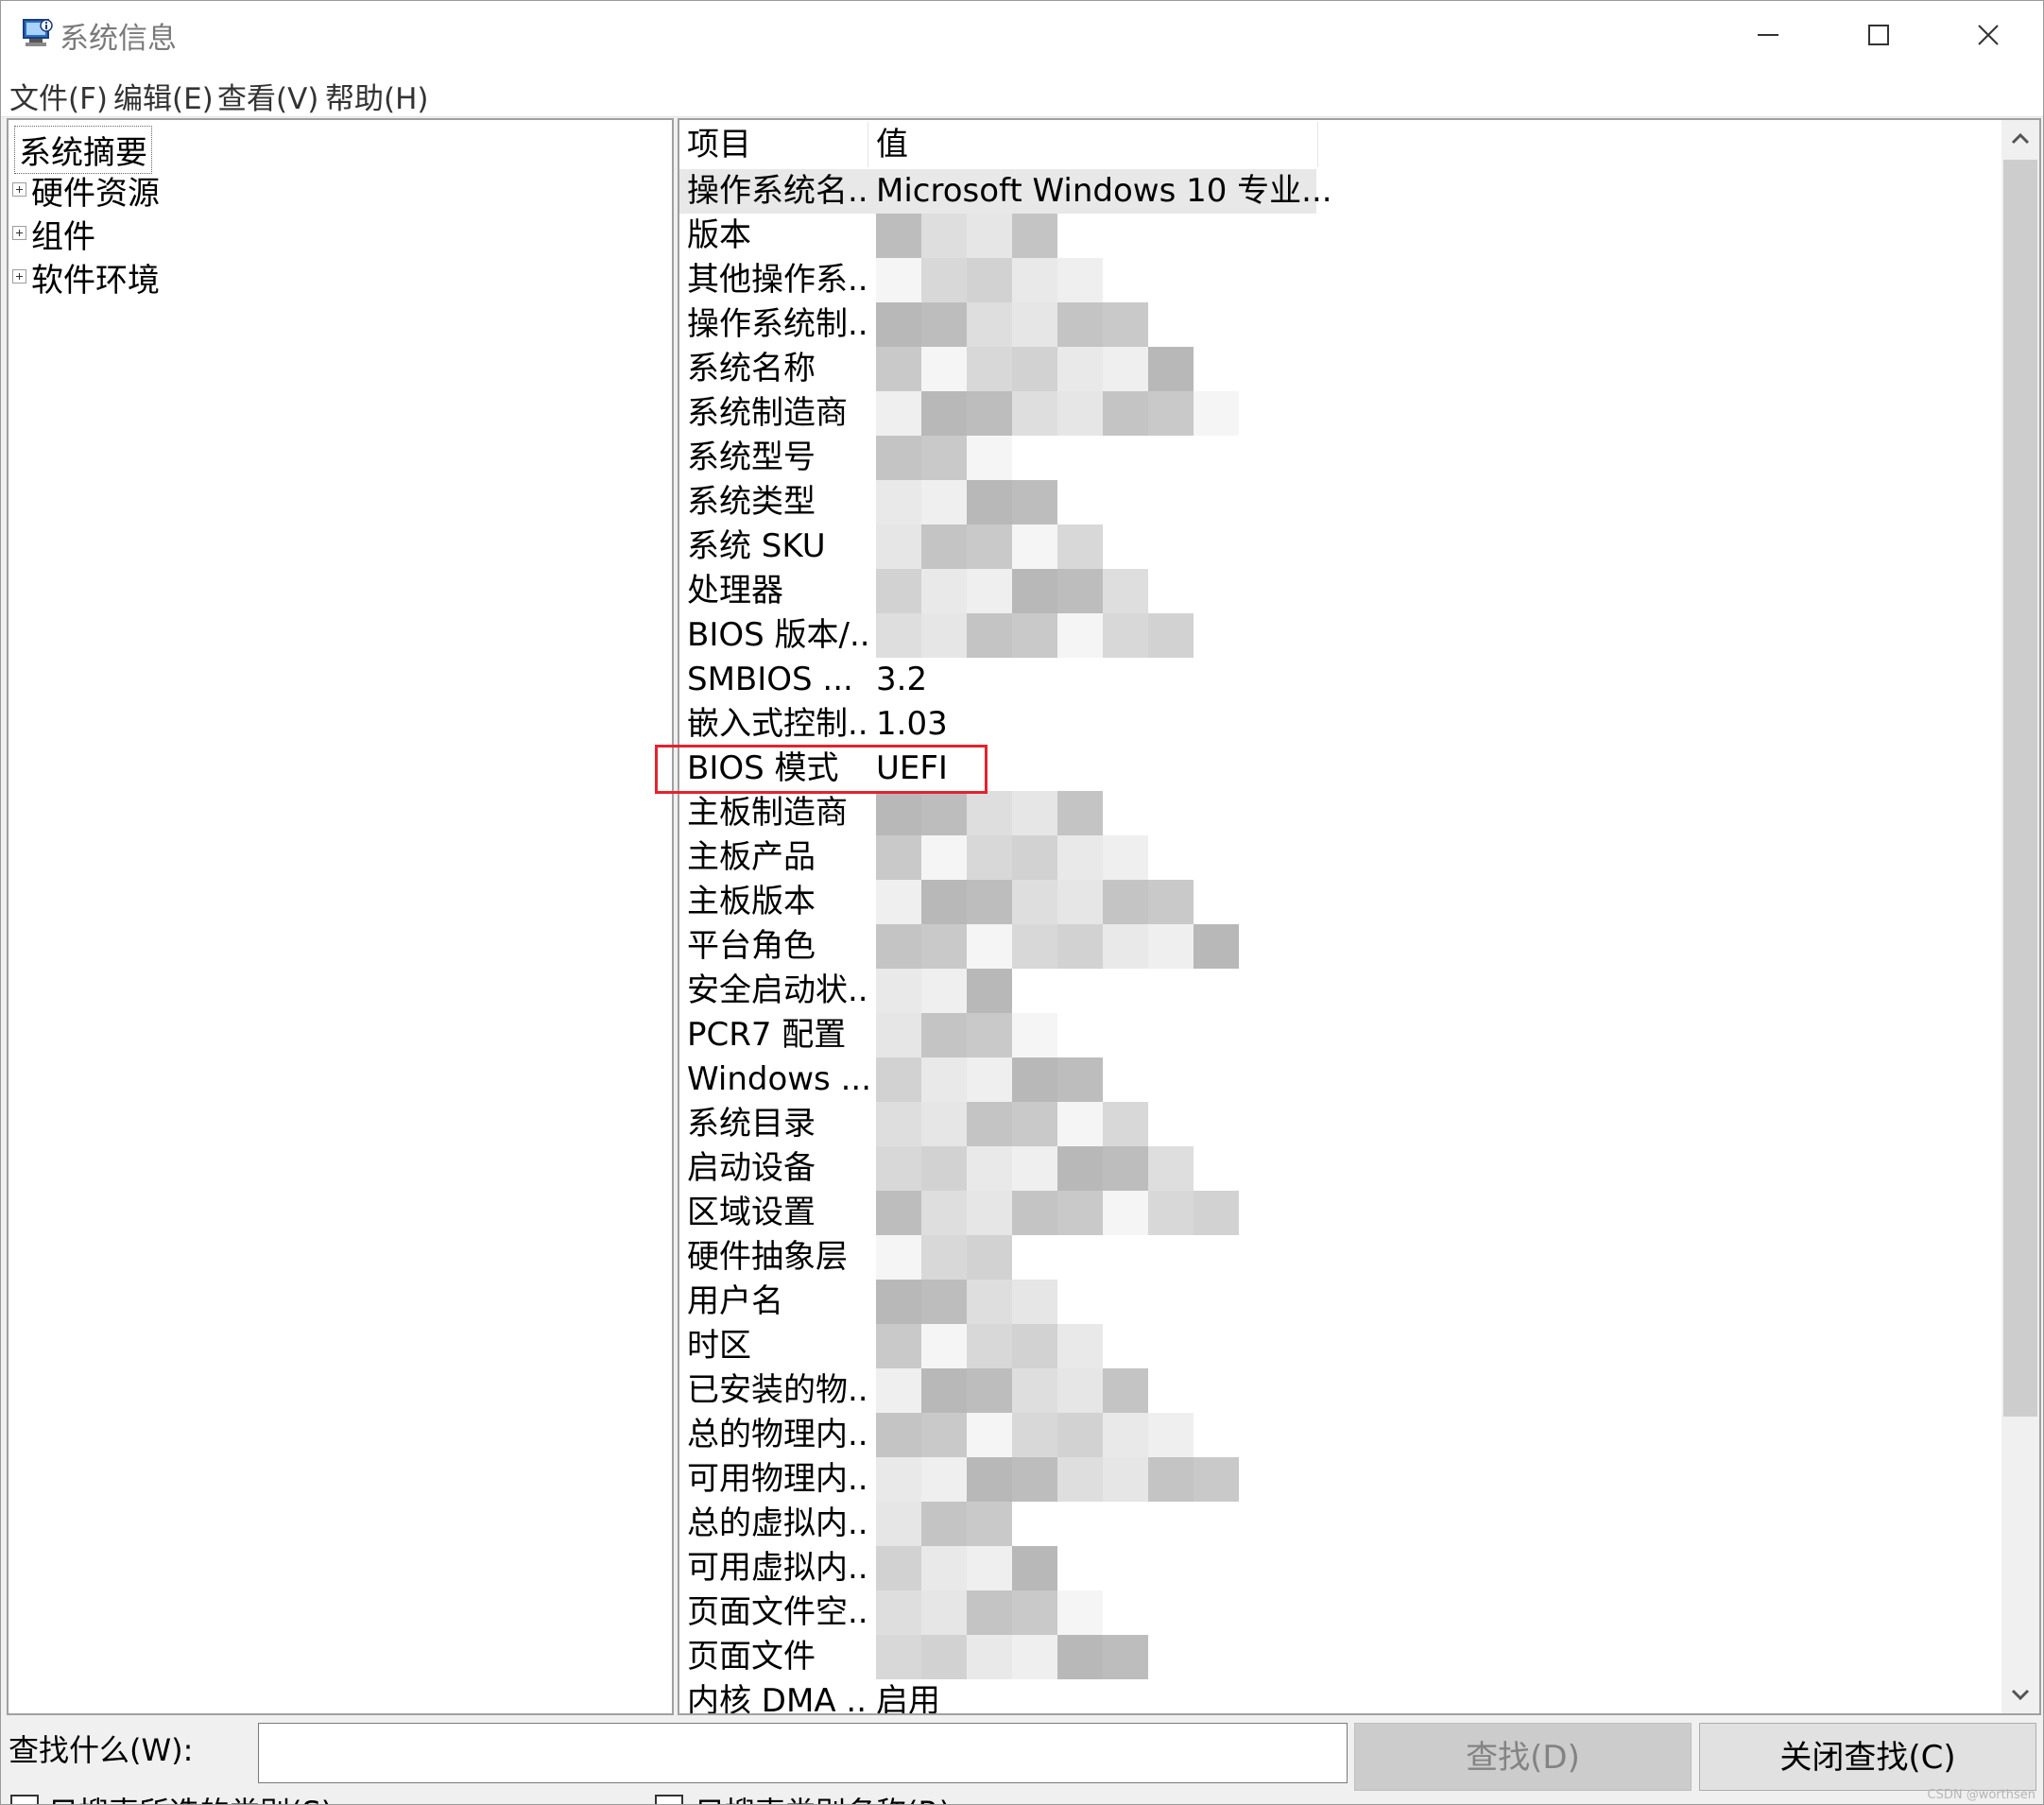 The width and height of the screenshot is (2044, 1805). Describe the element at coordinates (751, 946) in the screenshot. I see `row-item: 平台角色` at that location.